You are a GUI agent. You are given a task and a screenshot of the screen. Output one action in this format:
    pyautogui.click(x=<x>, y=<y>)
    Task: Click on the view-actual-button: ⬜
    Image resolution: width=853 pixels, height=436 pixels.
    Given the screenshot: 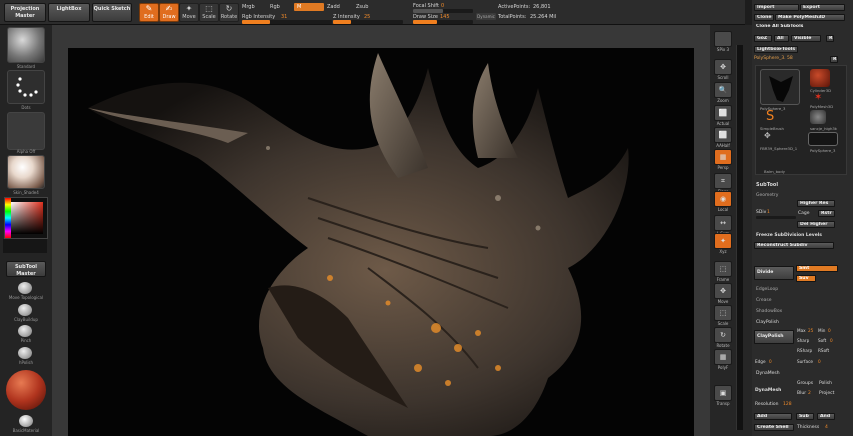 What is the action you would take?
    pyautogui.click(x=723, y=113)
    